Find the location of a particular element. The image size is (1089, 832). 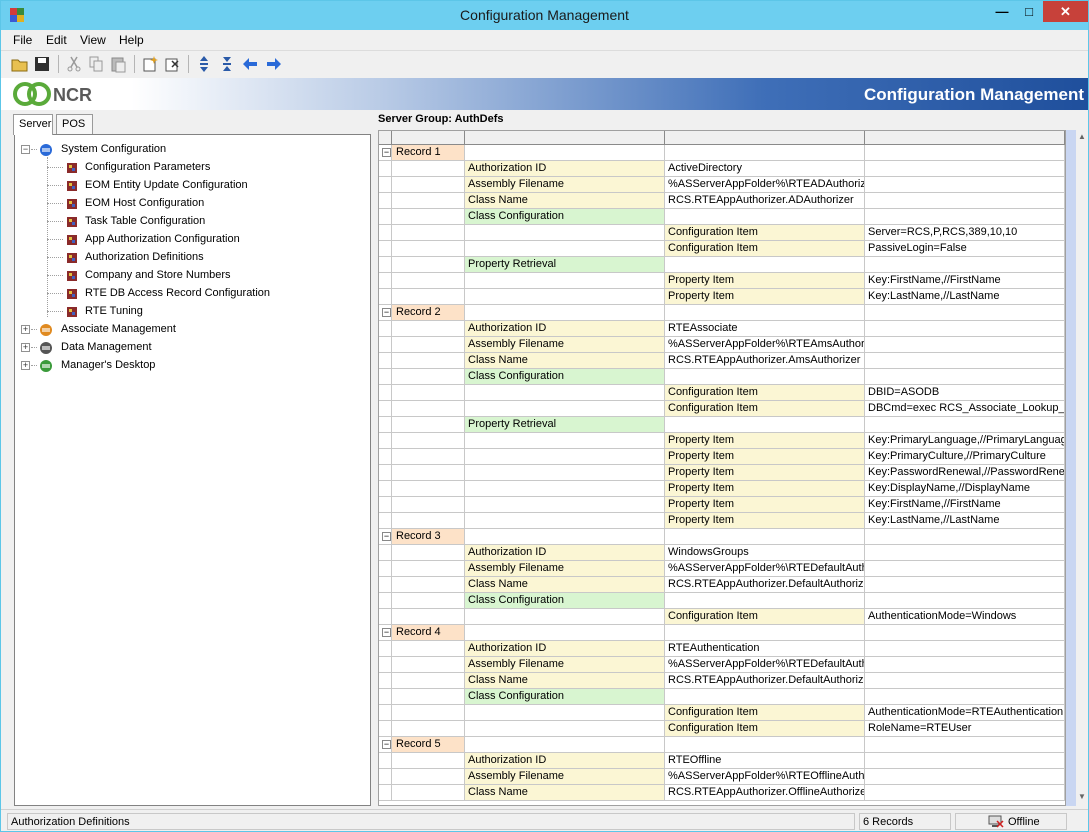

section-name-cell: Class Configuration is located at coordinates (565, 601).